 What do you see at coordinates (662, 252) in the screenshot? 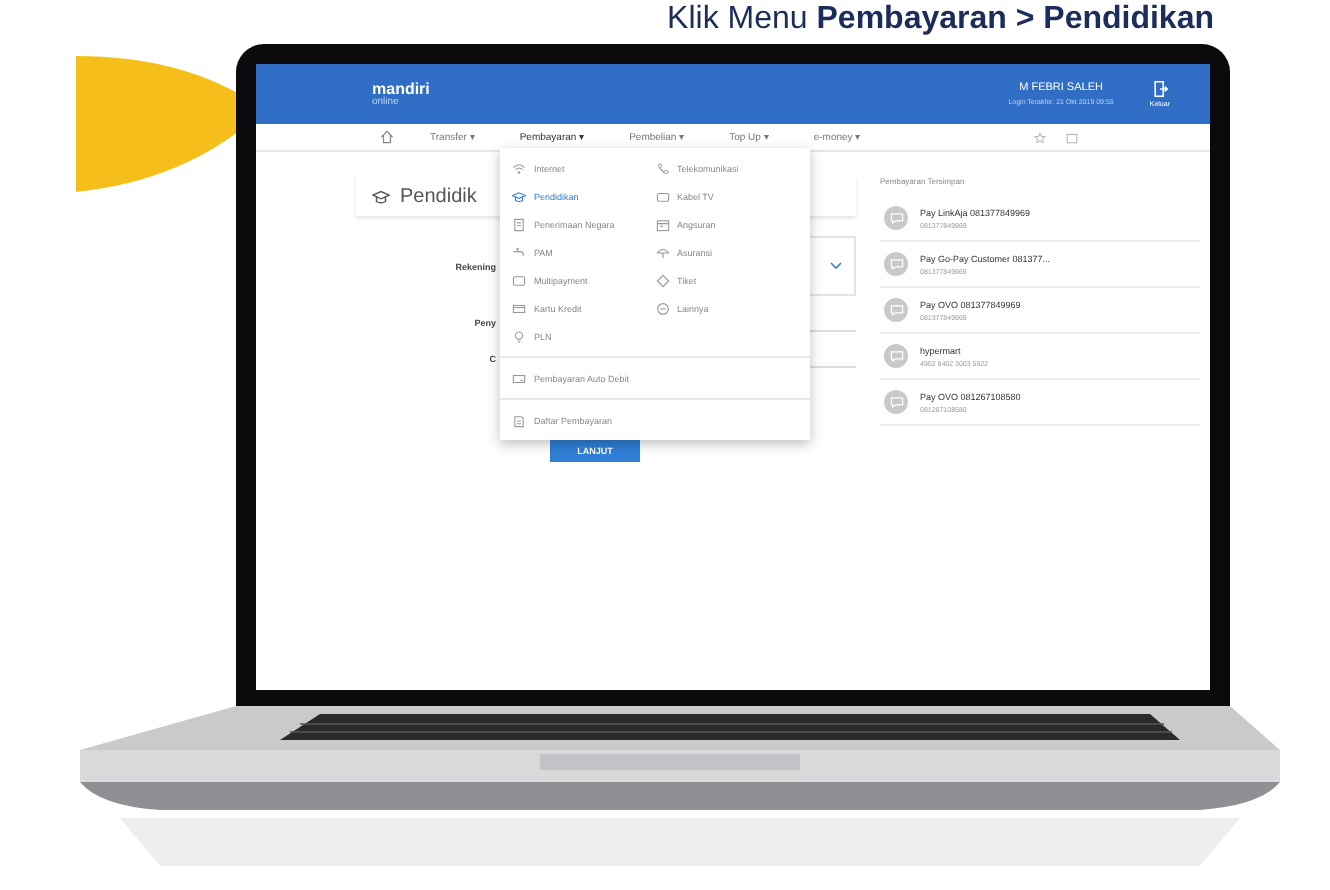
I see `umbrella-icon` at bounding box center [662, 252].